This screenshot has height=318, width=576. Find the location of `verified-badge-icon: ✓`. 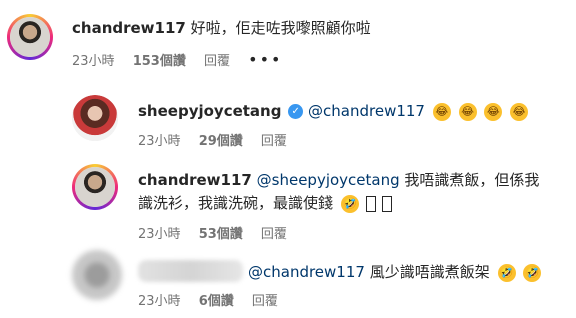

verified-badge-icon: ✓ is located at coordinates (296, 111).